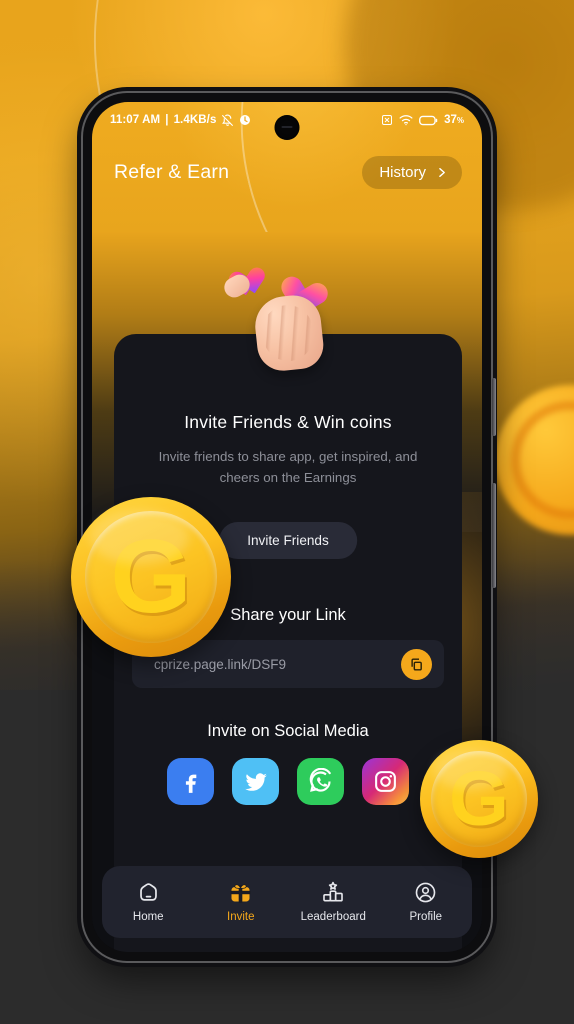  Describe the element at coordinates (333, 892) in the screenshot. I see `podium-icon` at that location.